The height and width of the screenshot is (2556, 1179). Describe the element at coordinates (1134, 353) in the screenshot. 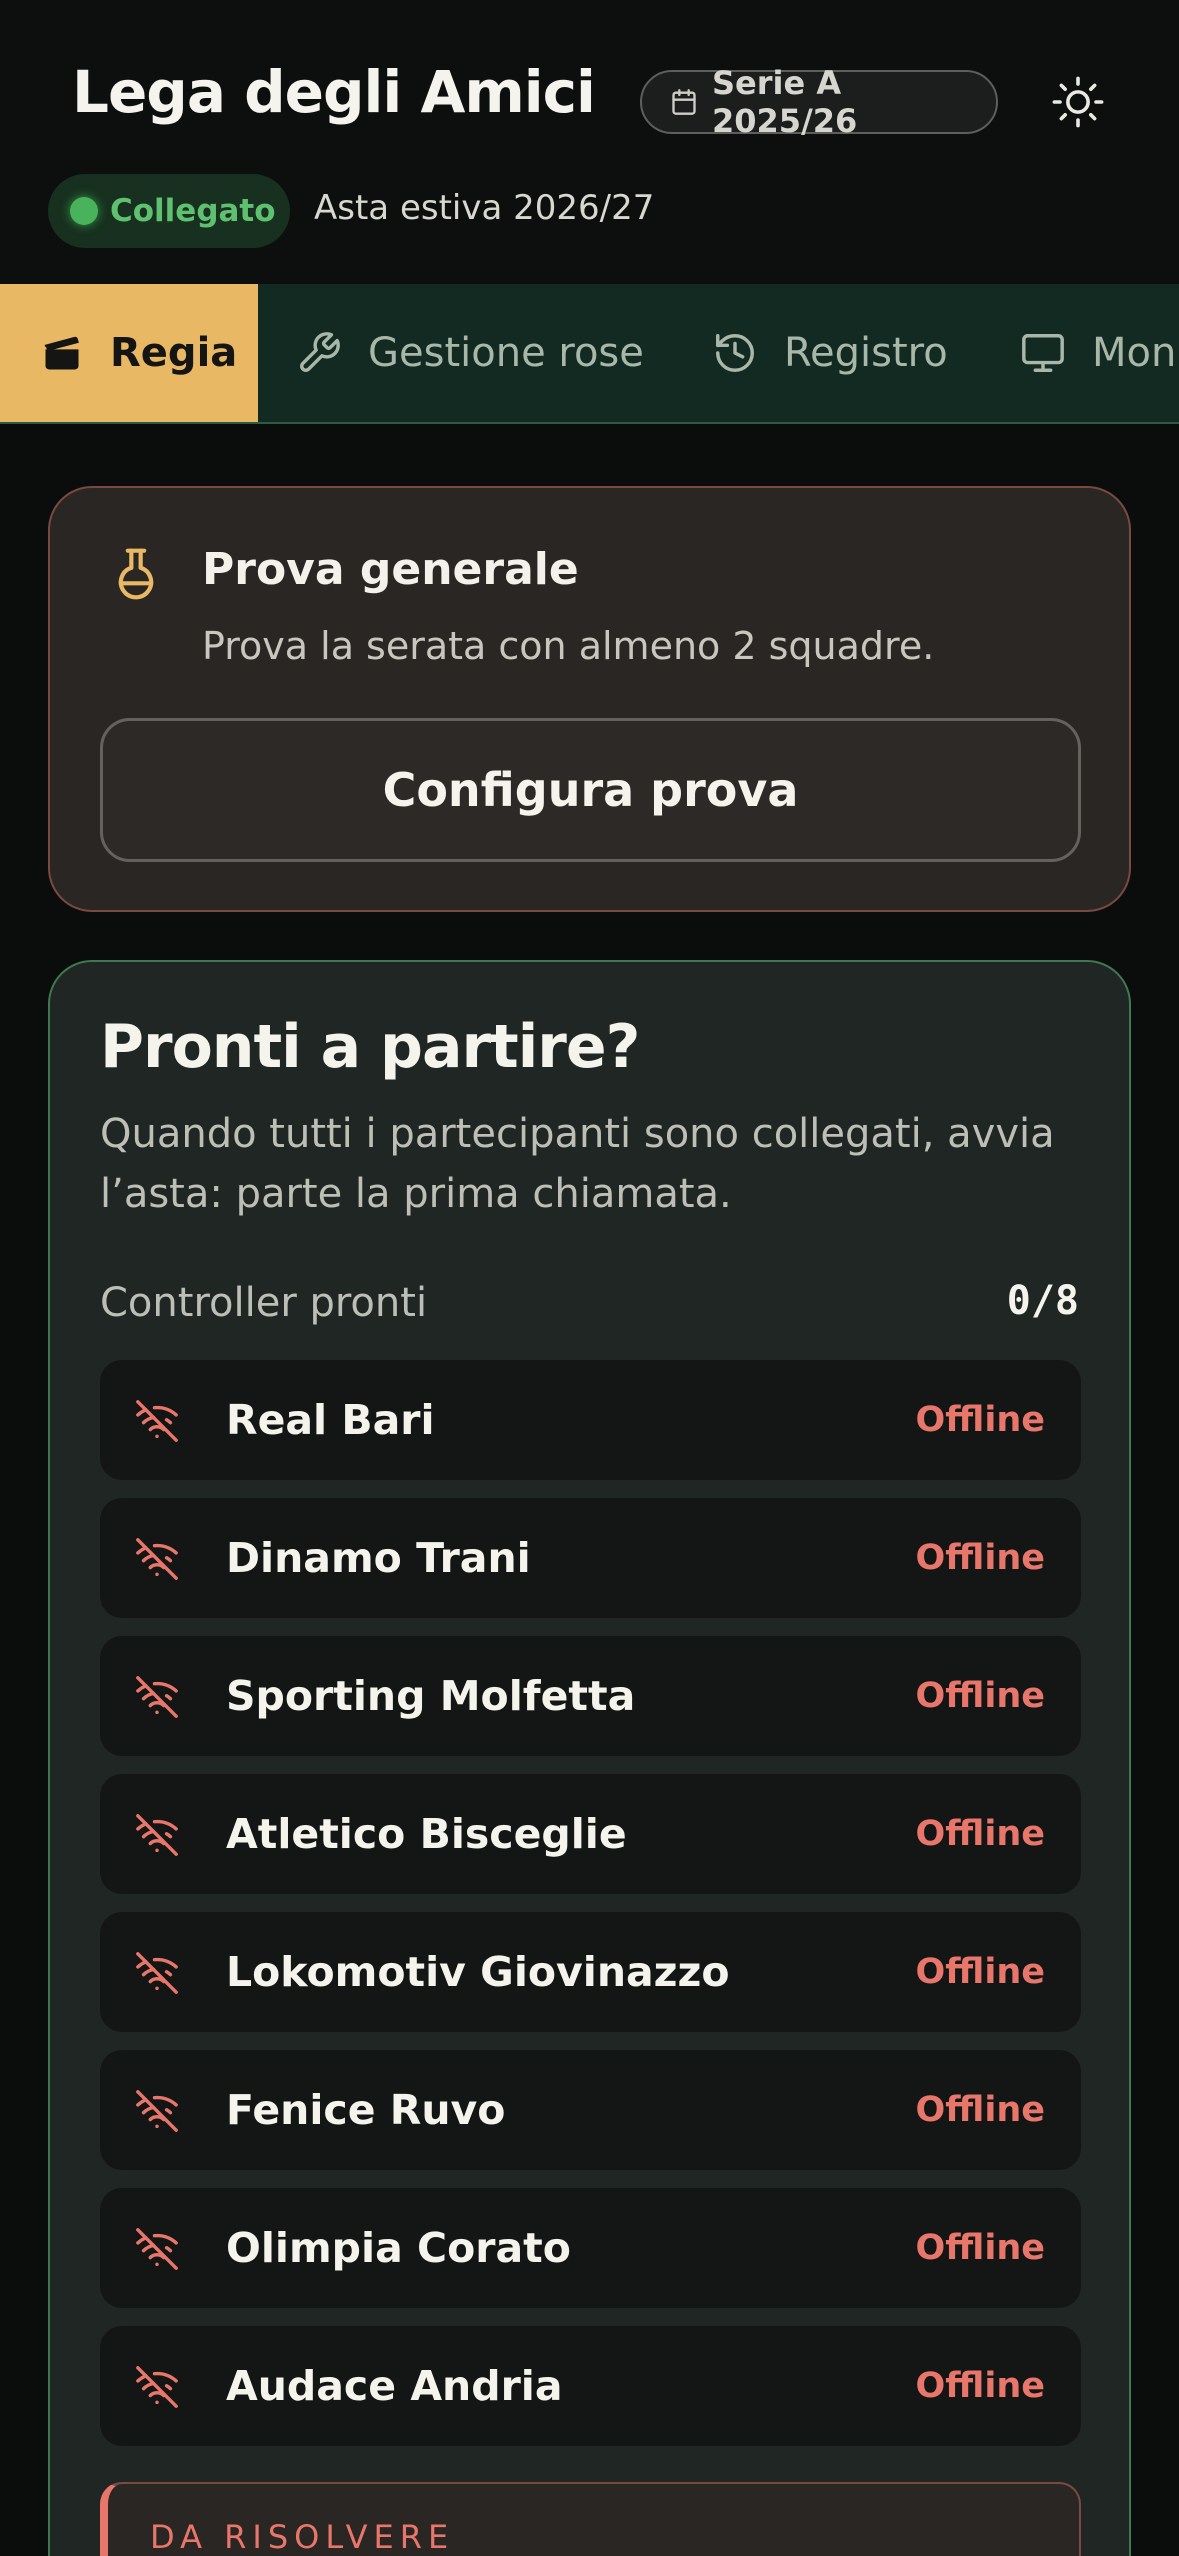

I see `tab-label: Mon` at that location.